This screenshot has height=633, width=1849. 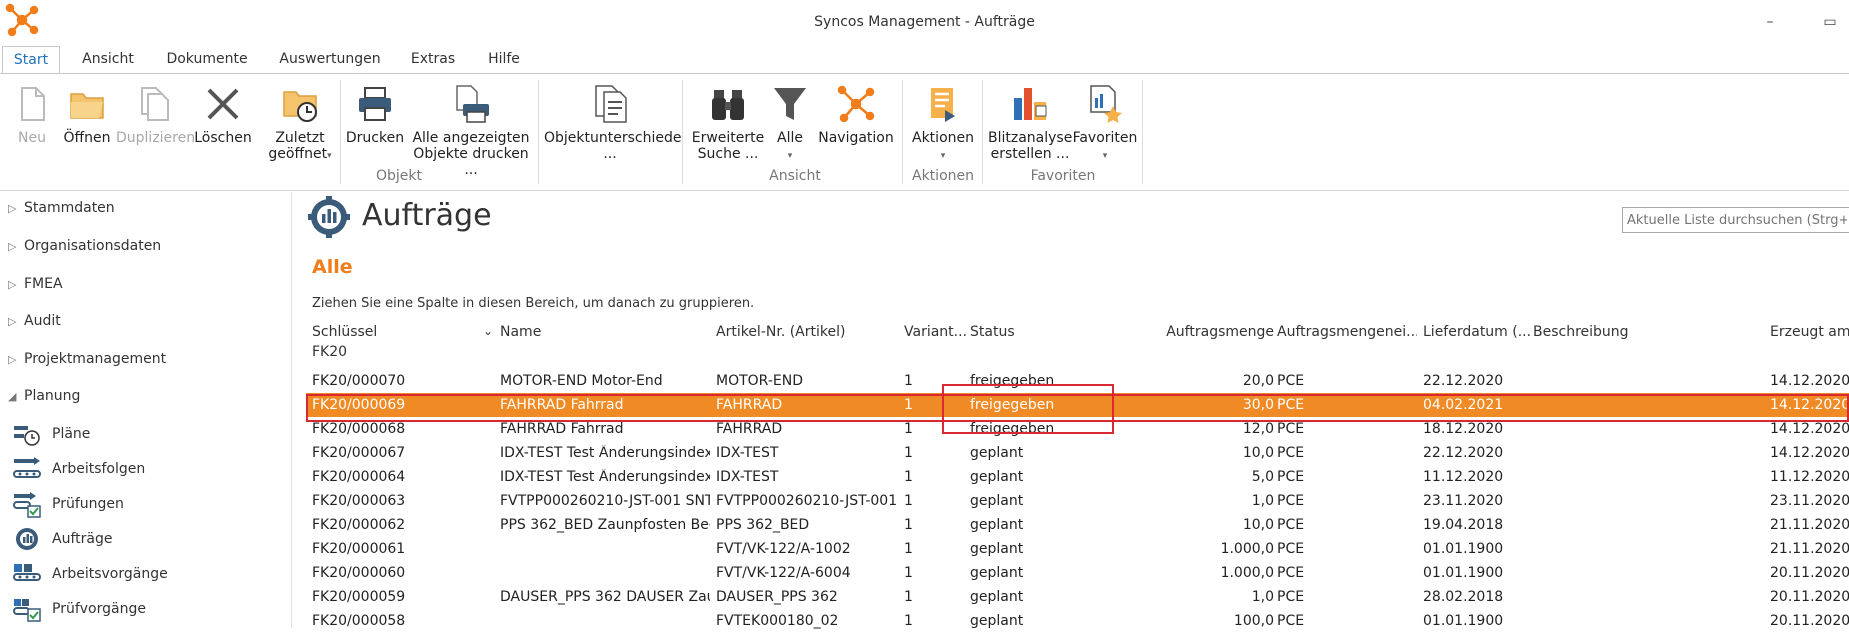 What do you see at coordinates (300, 106) in the screenshot?
I see `recent-folder-icon` at bounding box center [300, 106].